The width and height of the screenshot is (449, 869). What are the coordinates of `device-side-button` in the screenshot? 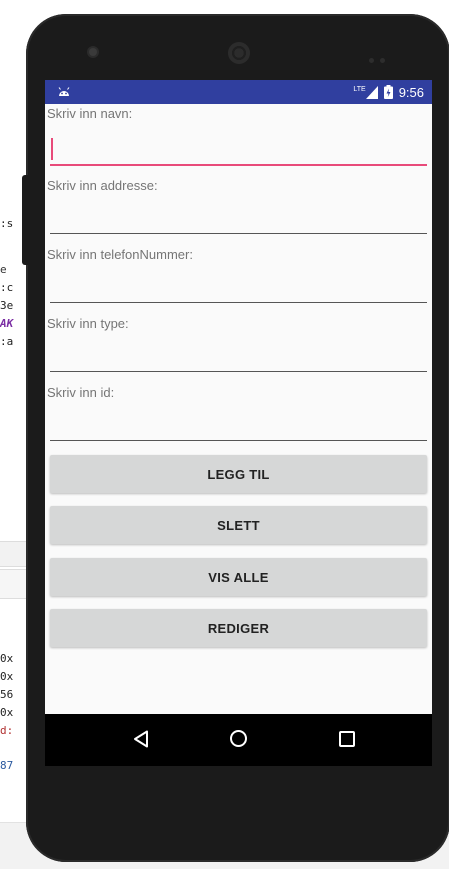 It's located at (25, 220).